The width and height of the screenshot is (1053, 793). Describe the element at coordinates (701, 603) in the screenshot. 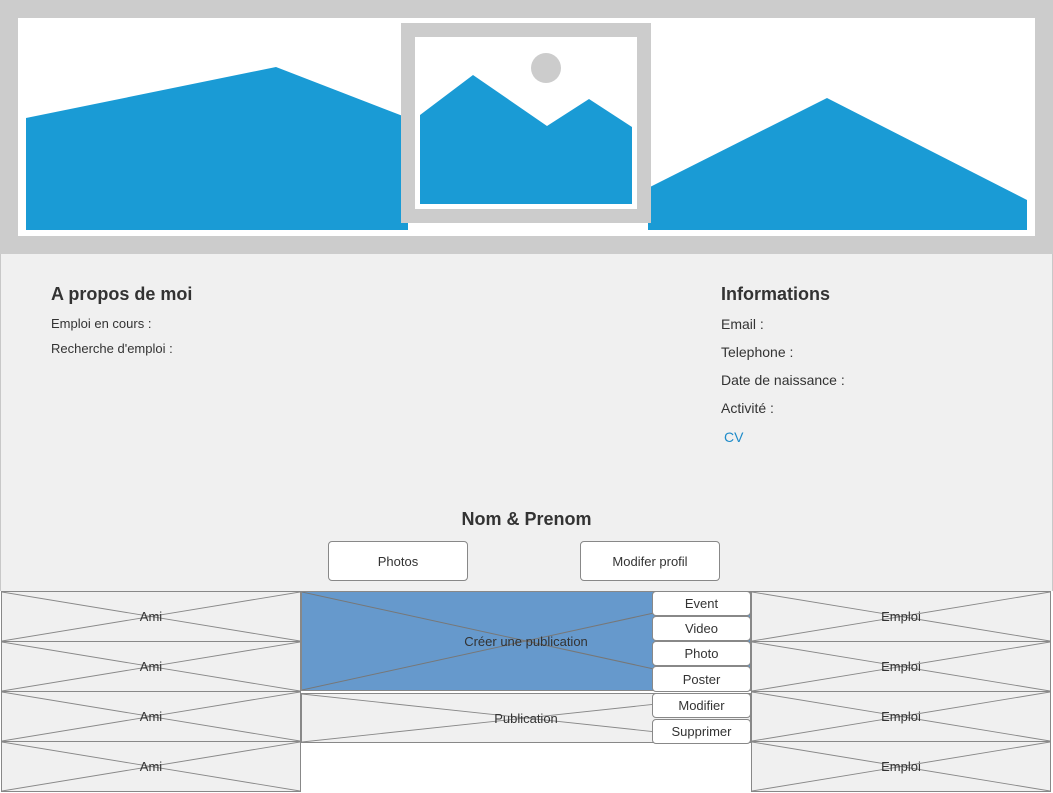

I see `event-button: Event` at that location.